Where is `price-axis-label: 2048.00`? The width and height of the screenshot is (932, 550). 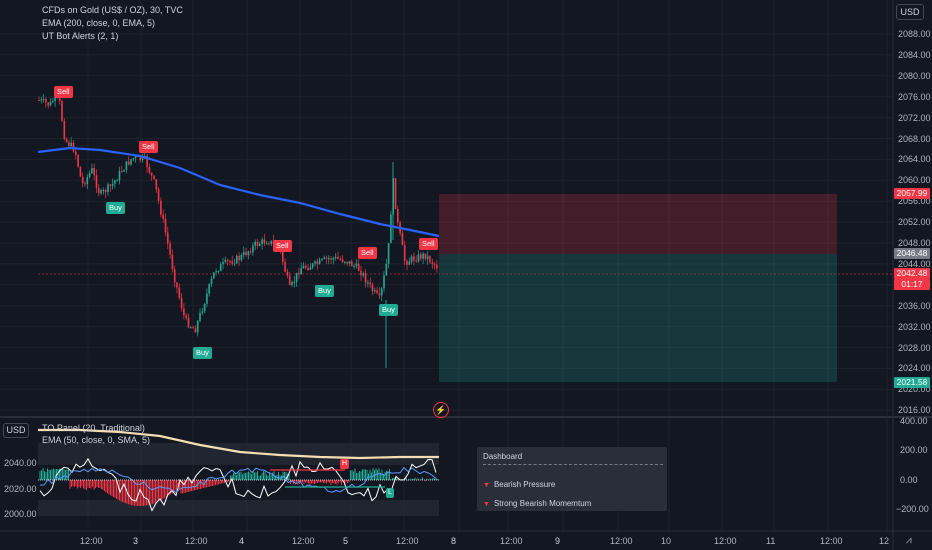
price-axis-label: 2048.00 is located at coordinates (914, 243).